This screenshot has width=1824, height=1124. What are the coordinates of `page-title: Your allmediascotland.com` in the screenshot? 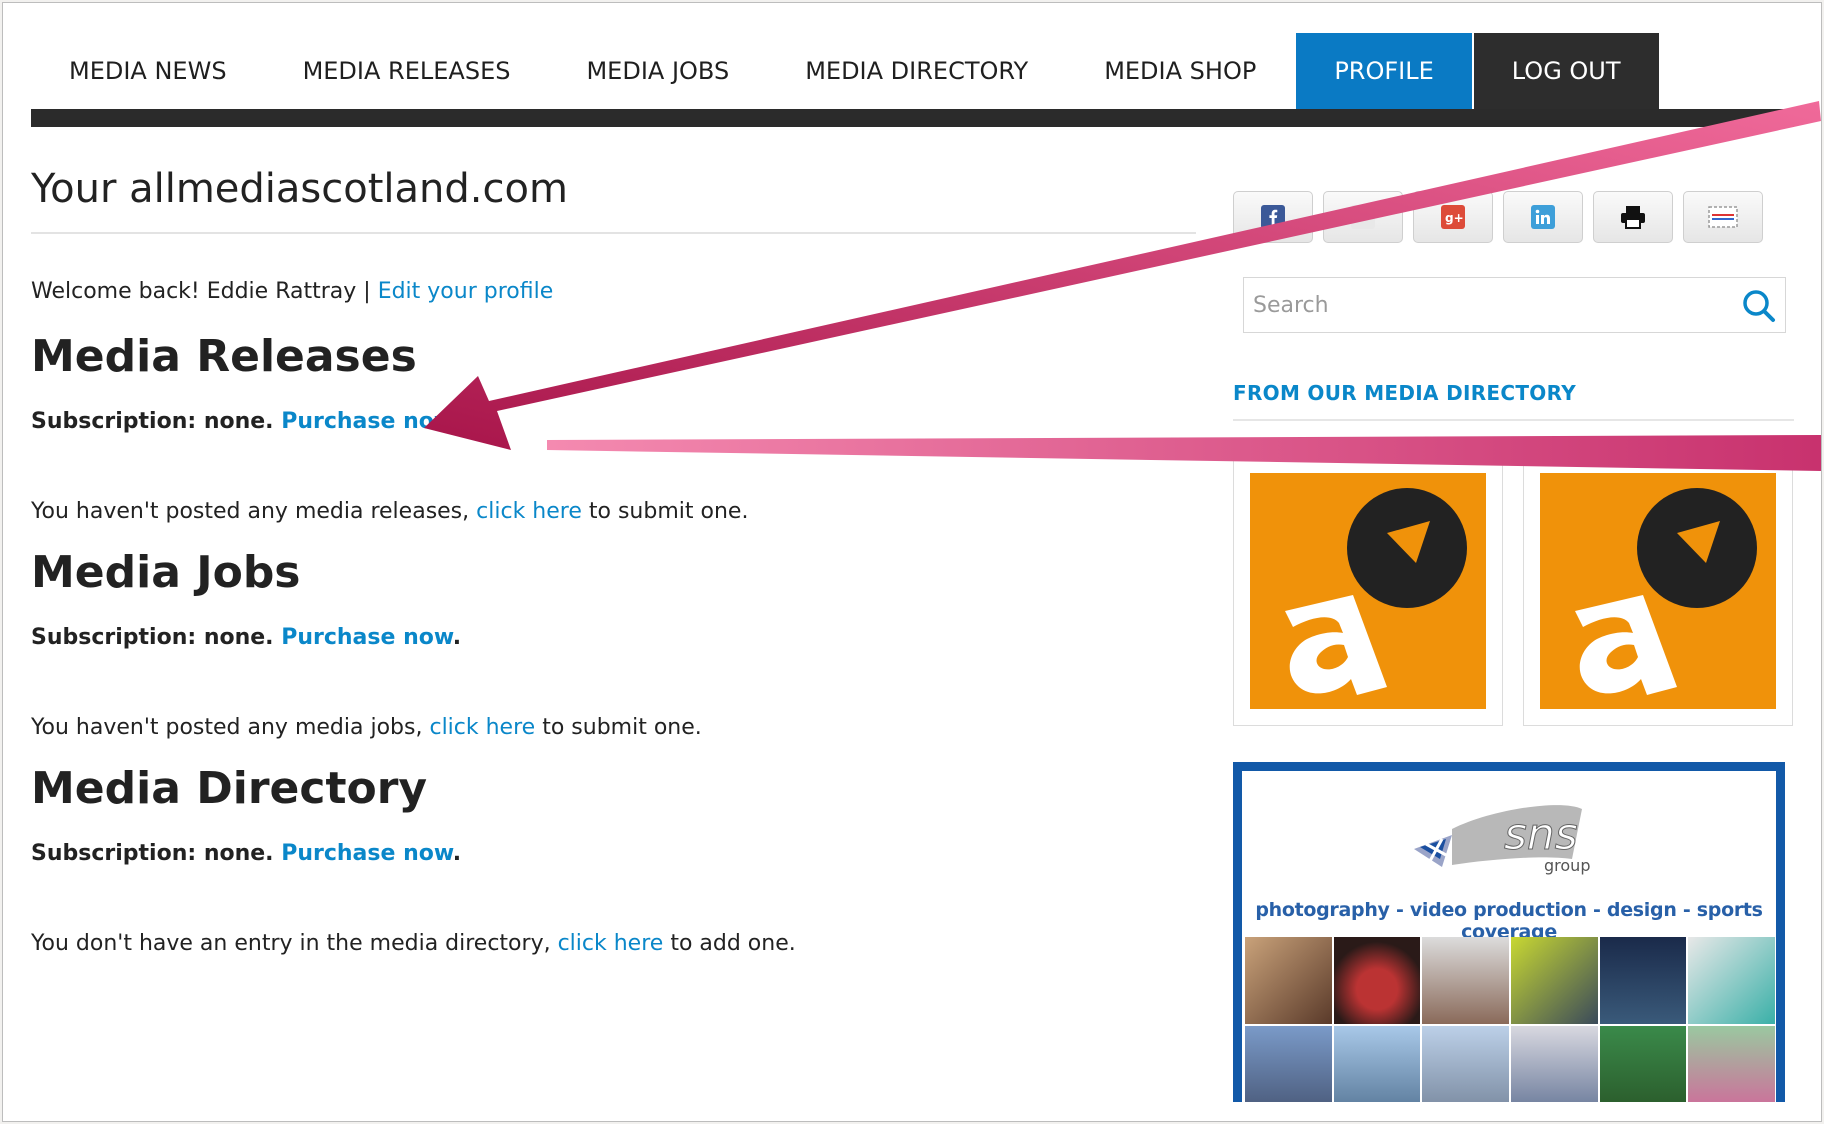 It's located at (299, 189).